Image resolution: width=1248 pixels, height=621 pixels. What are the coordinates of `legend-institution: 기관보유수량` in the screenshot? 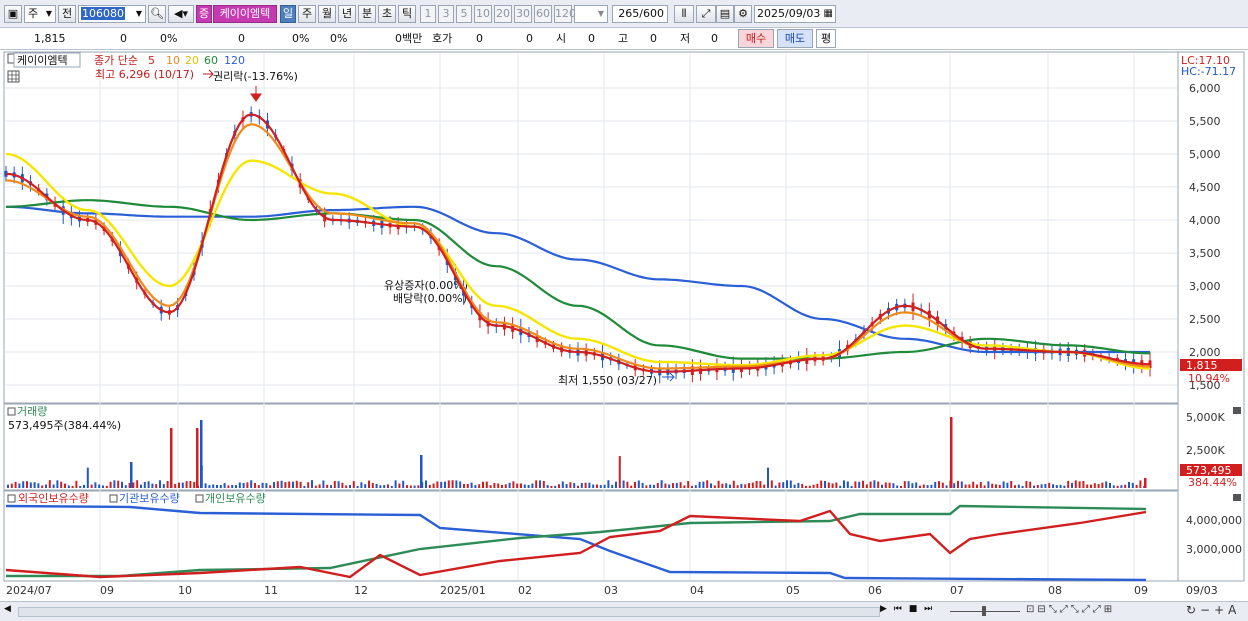 It's located at (149, 498).